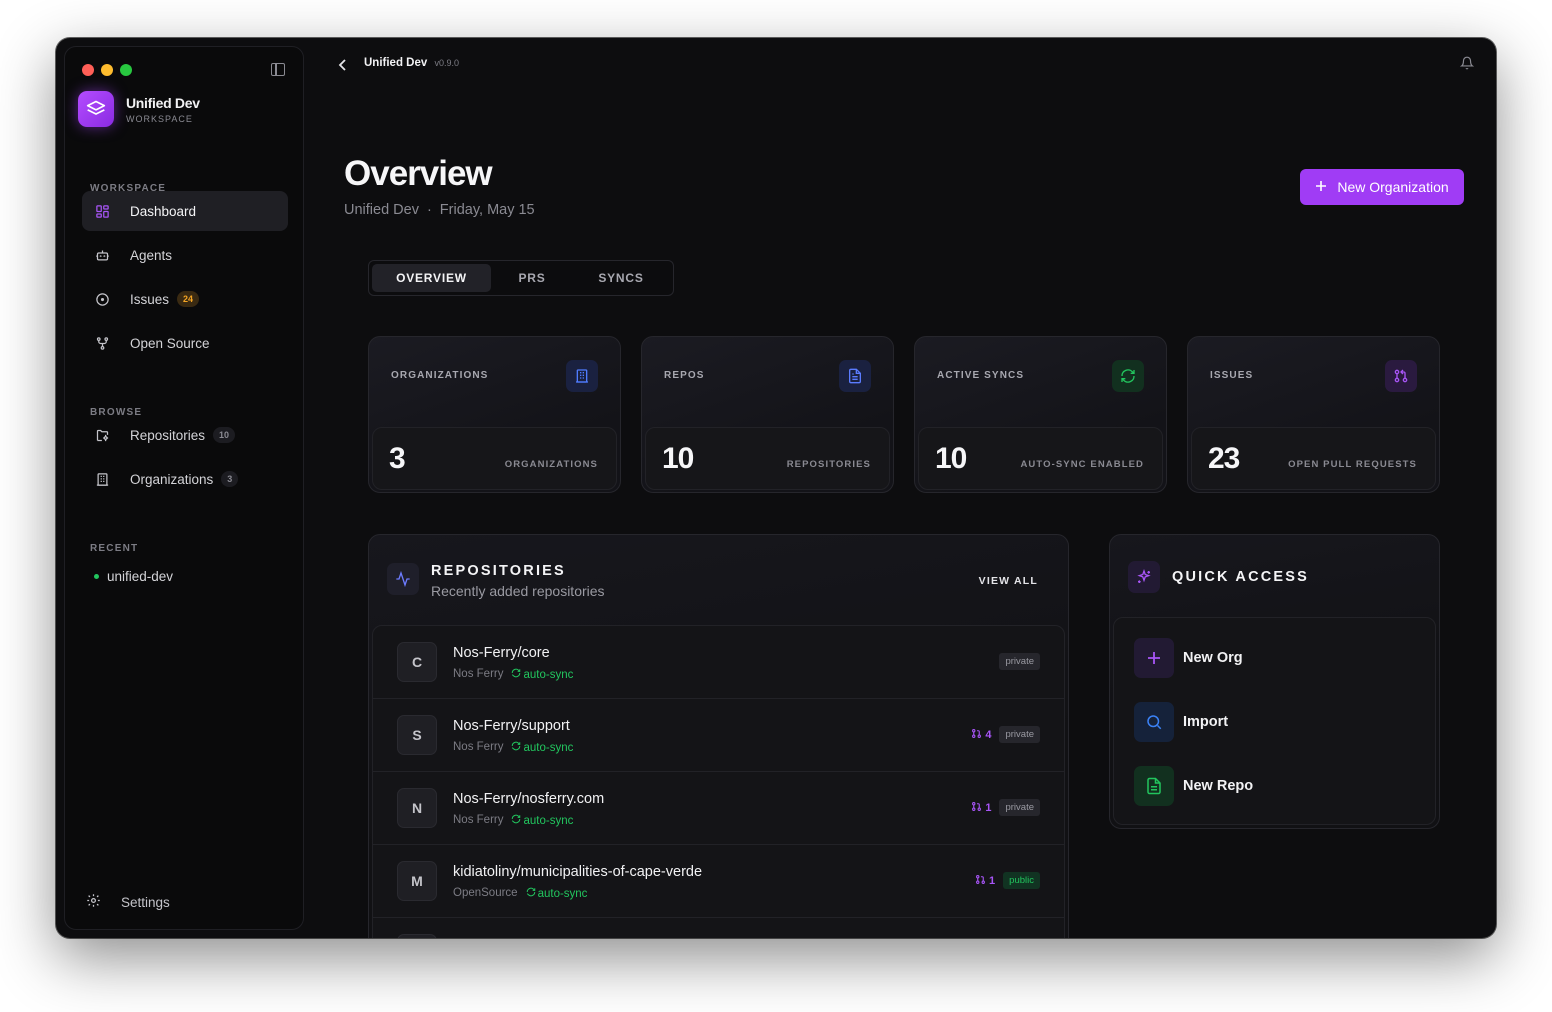  What do you see at coordinates (343, 67) in the screenshot?
I see `chevron-left-icon` at bounding box center [343, 67].